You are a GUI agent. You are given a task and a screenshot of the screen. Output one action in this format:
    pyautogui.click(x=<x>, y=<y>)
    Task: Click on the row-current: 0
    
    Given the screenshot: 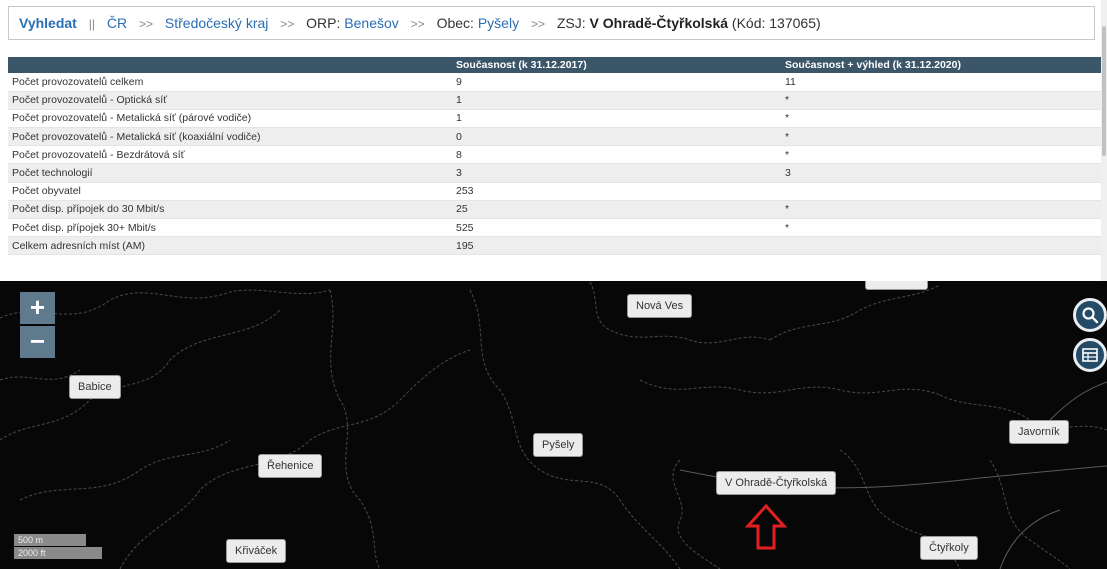 What is the action you would take?
    pyautogui.click(x=616, y=137)
    